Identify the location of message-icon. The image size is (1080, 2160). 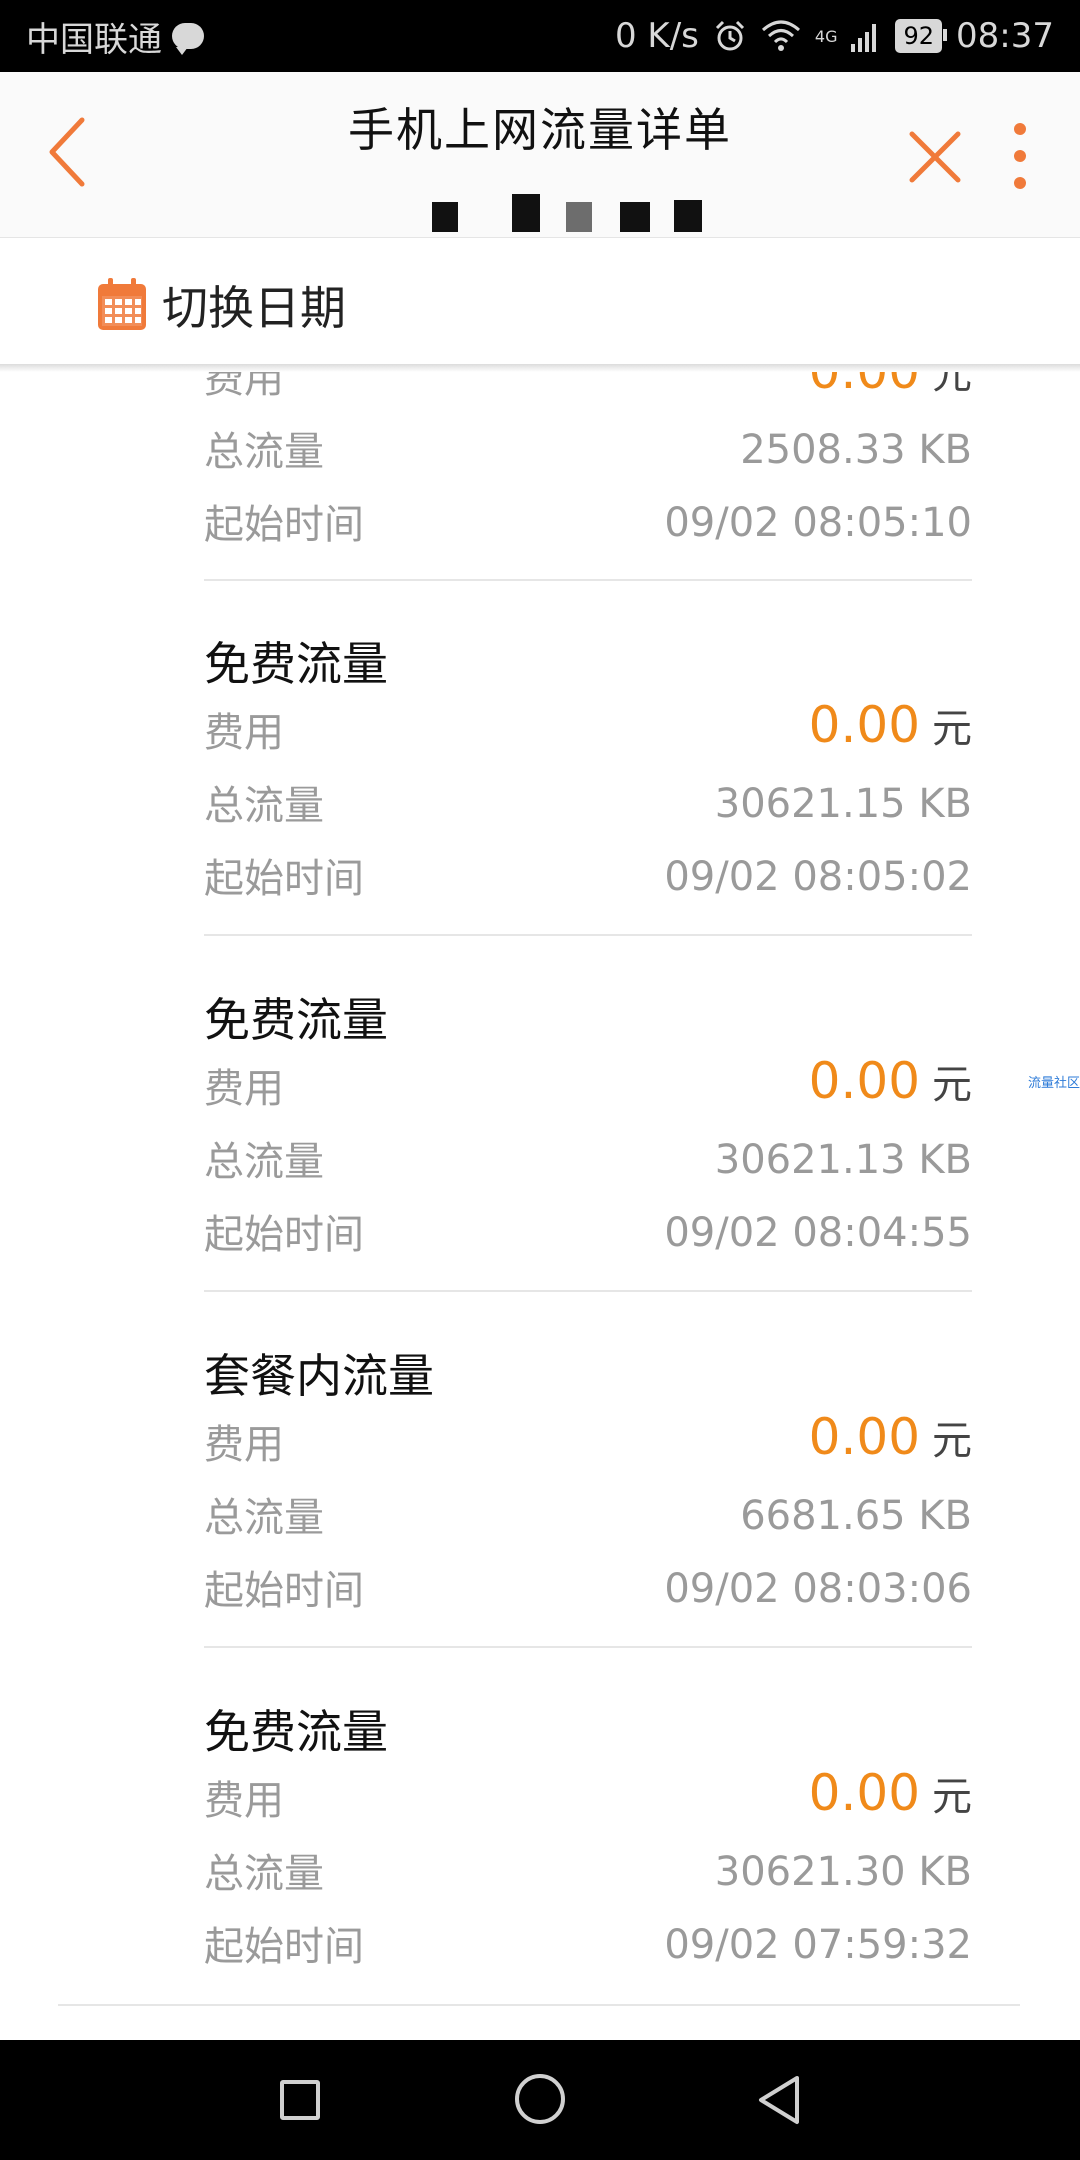
(188, 39).